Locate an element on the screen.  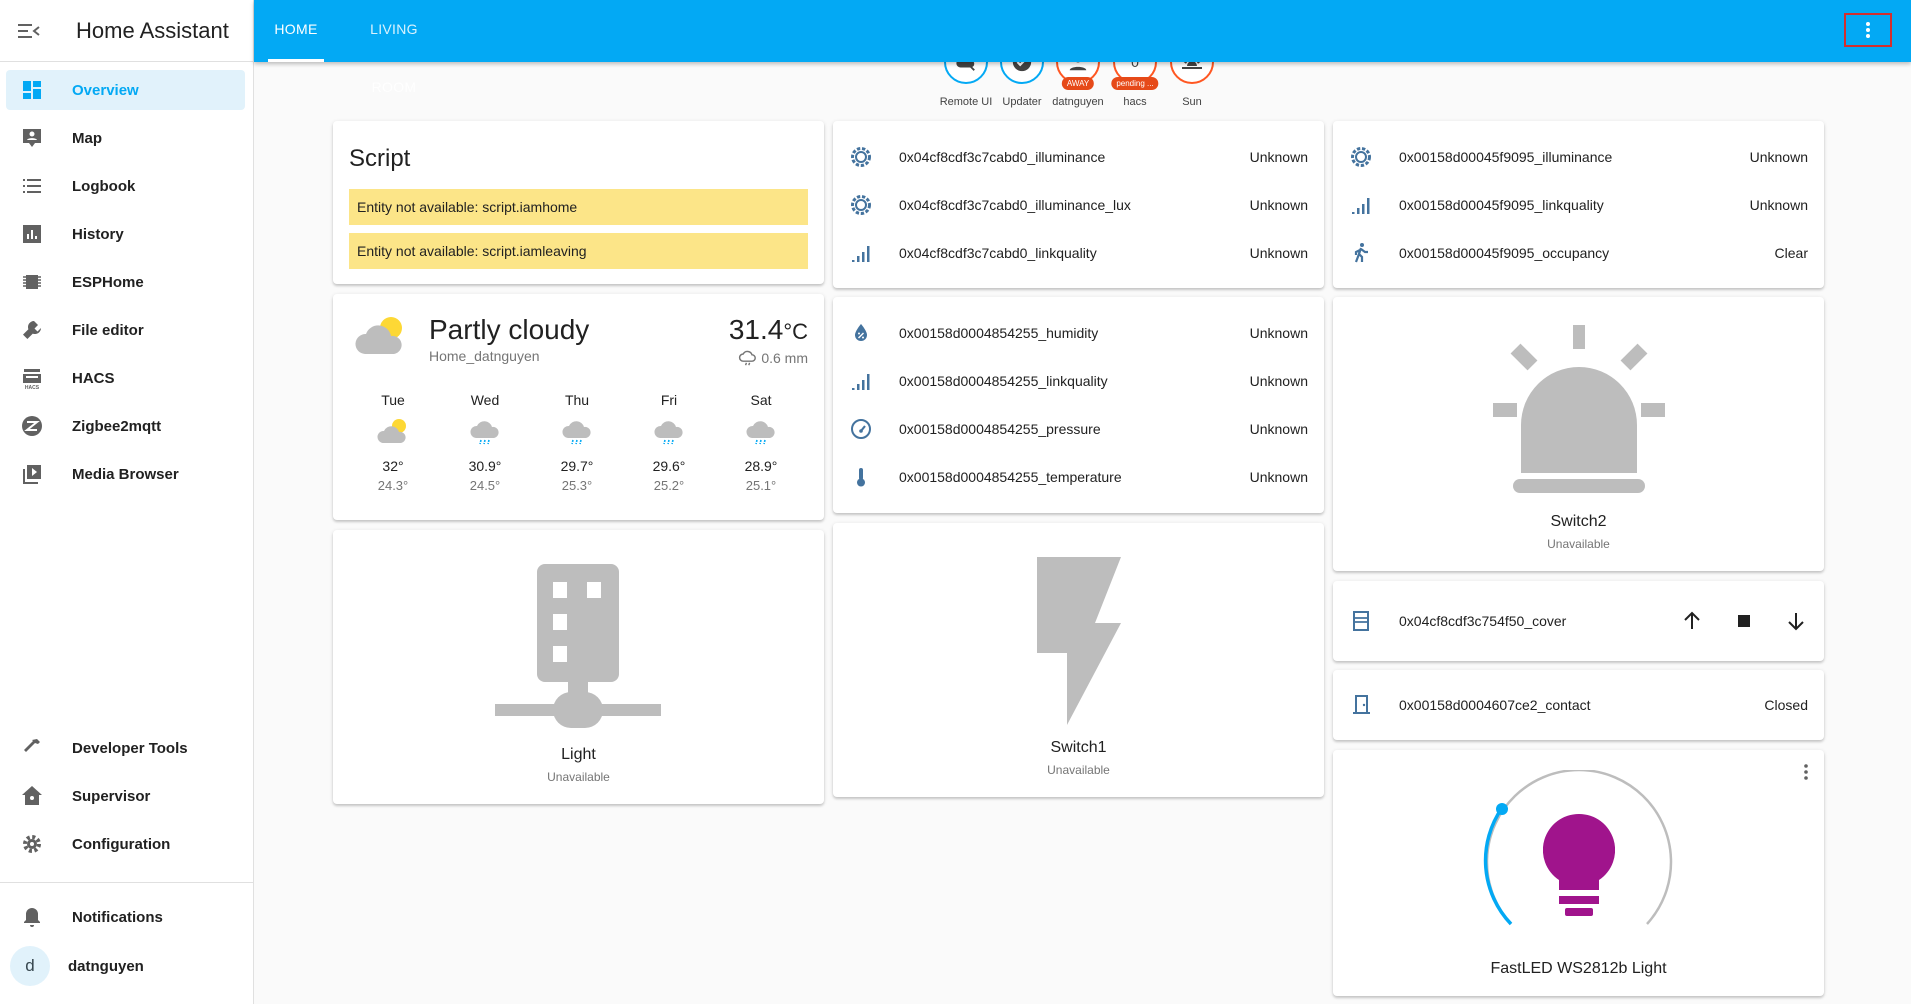
warning-message: Entity not available: script.iamleaving is located at coordinates (578, 251).